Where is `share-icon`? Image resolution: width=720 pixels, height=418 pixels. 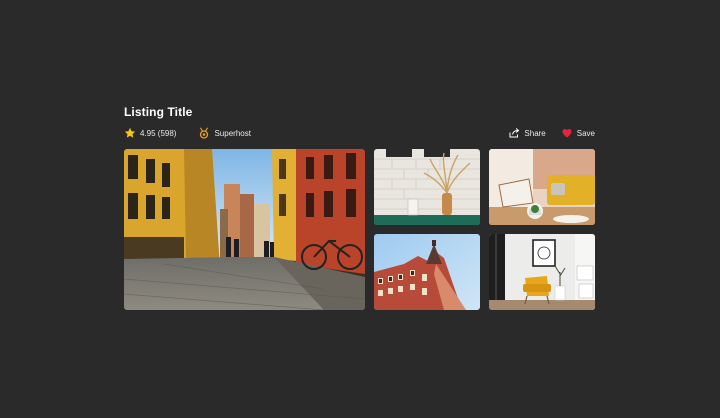 share-icon is located at coordinates (514, 133).